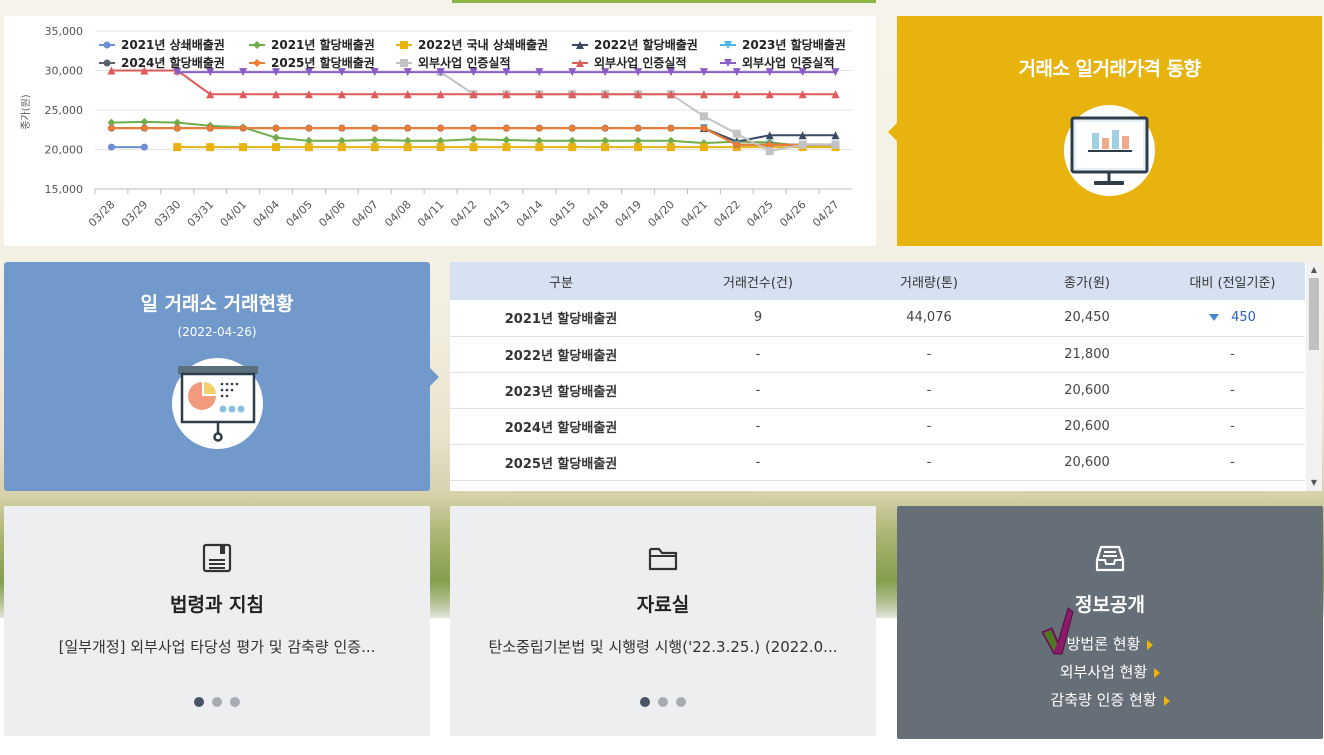 This screenshot has width=1324, height=755. Describe the element at coordinates (102, 214) in the screenshot. I see `x-tick-label: 03/28` at that location.